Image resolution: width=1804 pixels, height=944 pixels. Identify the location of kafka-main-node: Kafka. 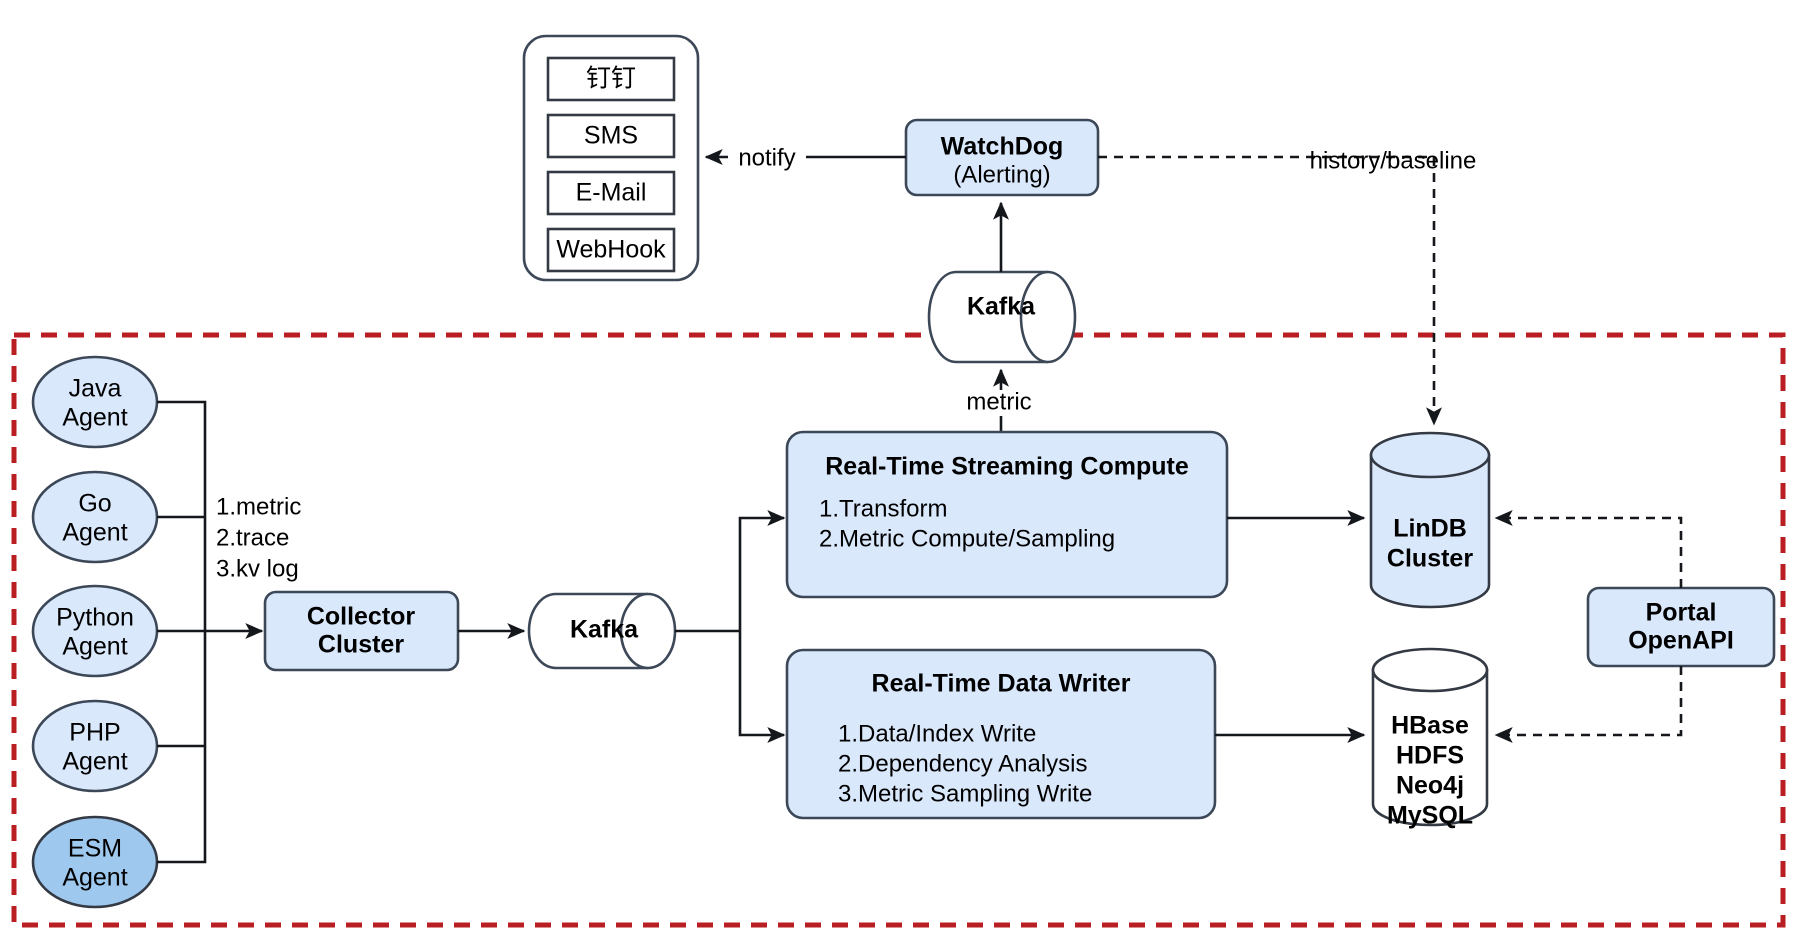
(602, 631).